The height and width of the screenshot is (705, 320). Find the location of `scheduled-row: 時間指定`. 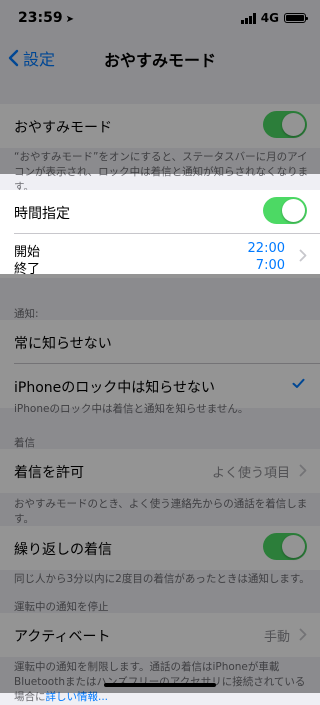

scheduled-row: 時間指定 is located at coordinates (160, 212).